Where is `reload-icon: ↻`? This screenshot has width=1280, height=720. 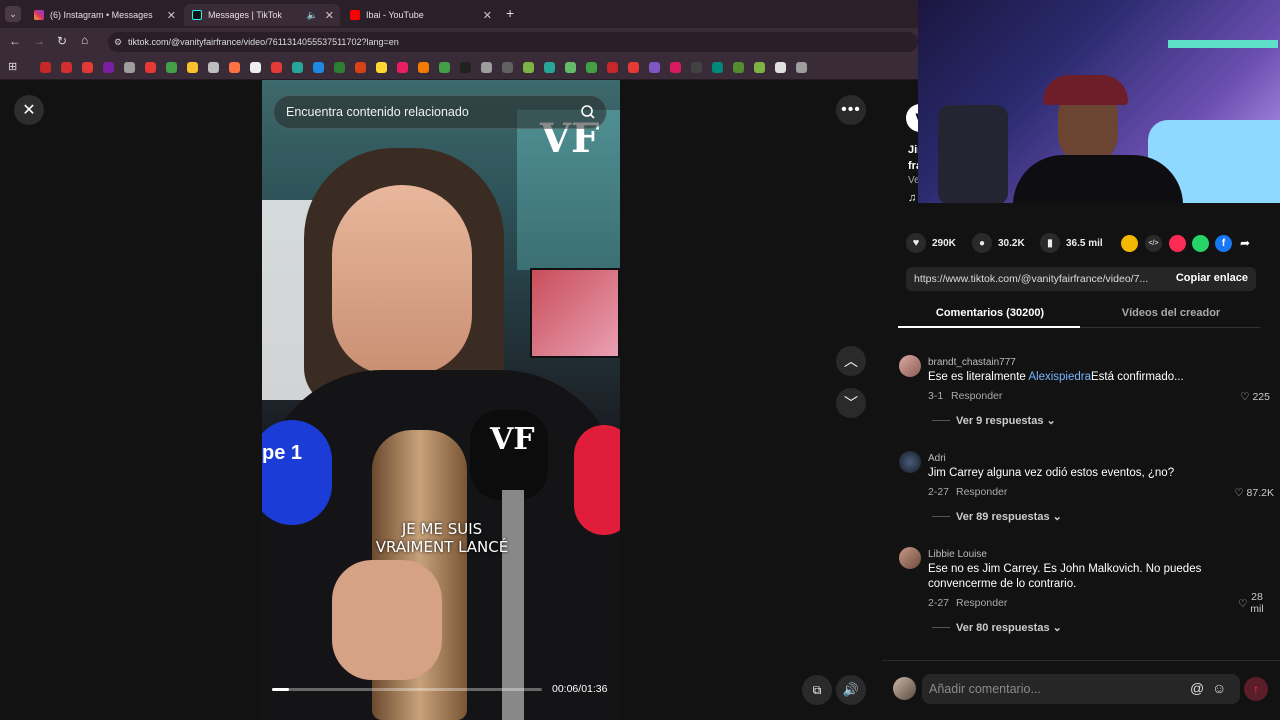 reload-icon: ↻ is located at coordinates (62, 41).